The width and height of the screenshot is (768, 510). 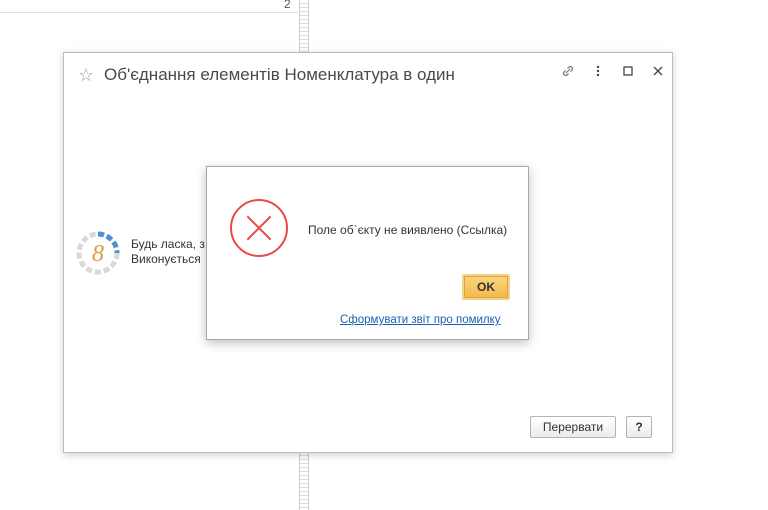 I want to click on wait-line-1: Будь ласка, з, so click(x=168, y=244).